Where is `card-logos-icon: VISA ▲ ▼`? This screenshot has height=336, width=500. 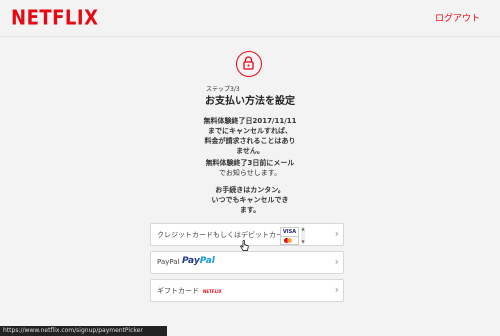 card-logos-icon: VISA ▲ ▼ is located at coordinates (293, 236).